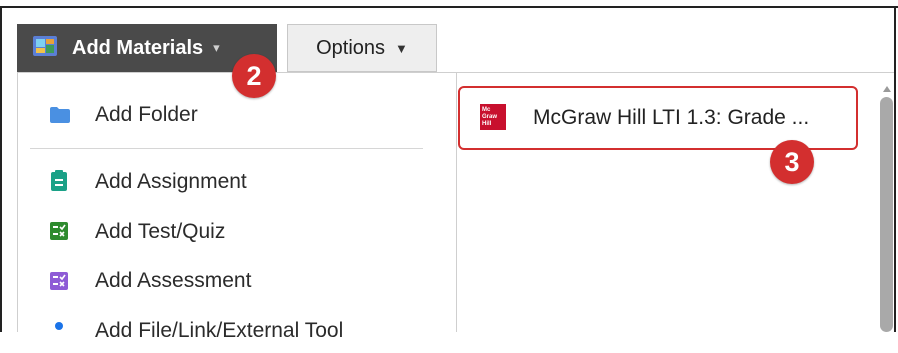  I want to click on options-label: Options, so click(351, 47).